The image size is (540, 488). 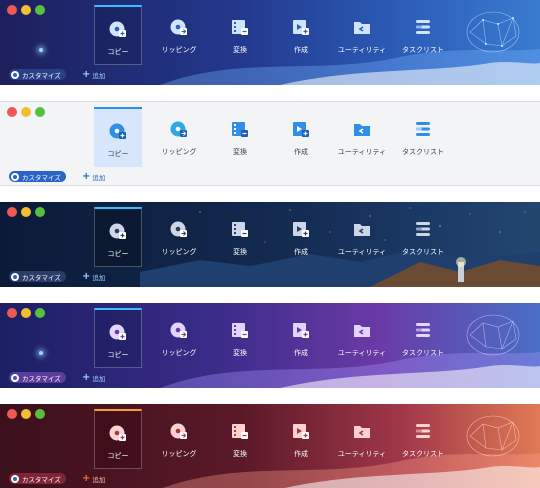 What do you see at coordinates (15, 176) in the screenshot?
I see `customize-icon` at bounding box center [15, 176].